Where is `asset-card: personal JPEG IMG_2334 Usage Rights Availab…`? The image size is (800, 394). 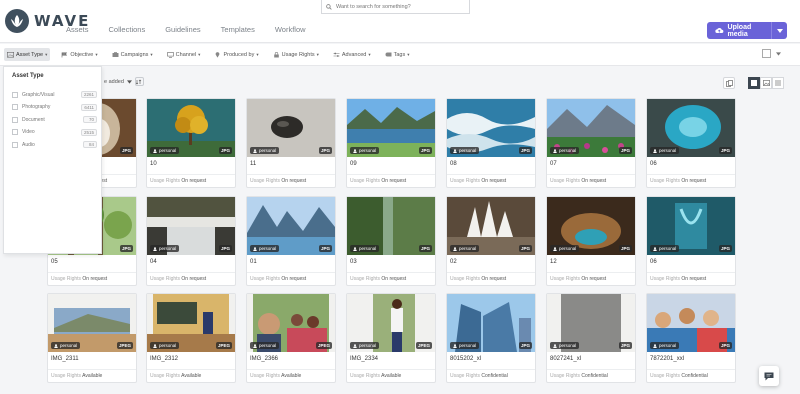 asset-card: personal JPEG IMG_2334 Usage Rights Availab… is located at coordinates (391, 338).